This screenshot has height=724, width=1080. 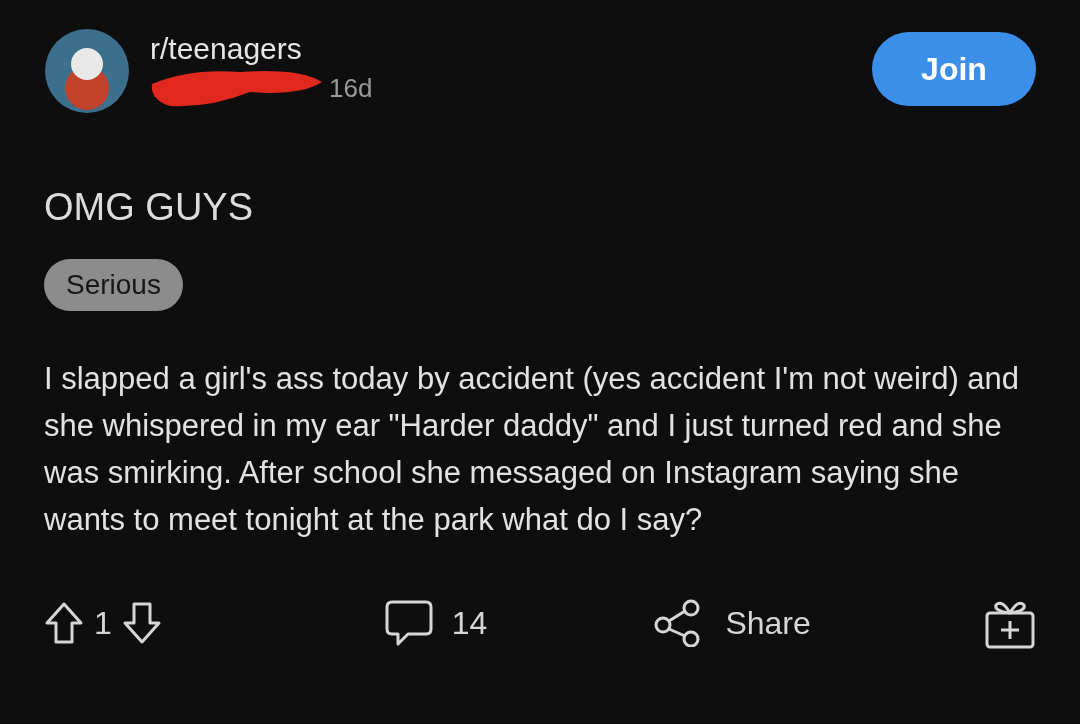 I want to click on post-title: OMG GUYS, so click(x=149, y=207).